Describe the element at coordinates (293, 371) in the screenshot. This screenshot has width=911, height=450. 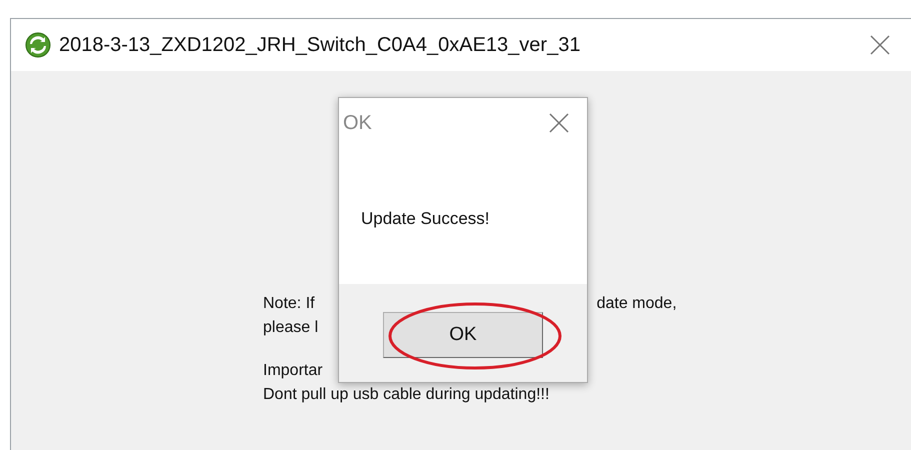
I see `note-text: Importar` at that location.